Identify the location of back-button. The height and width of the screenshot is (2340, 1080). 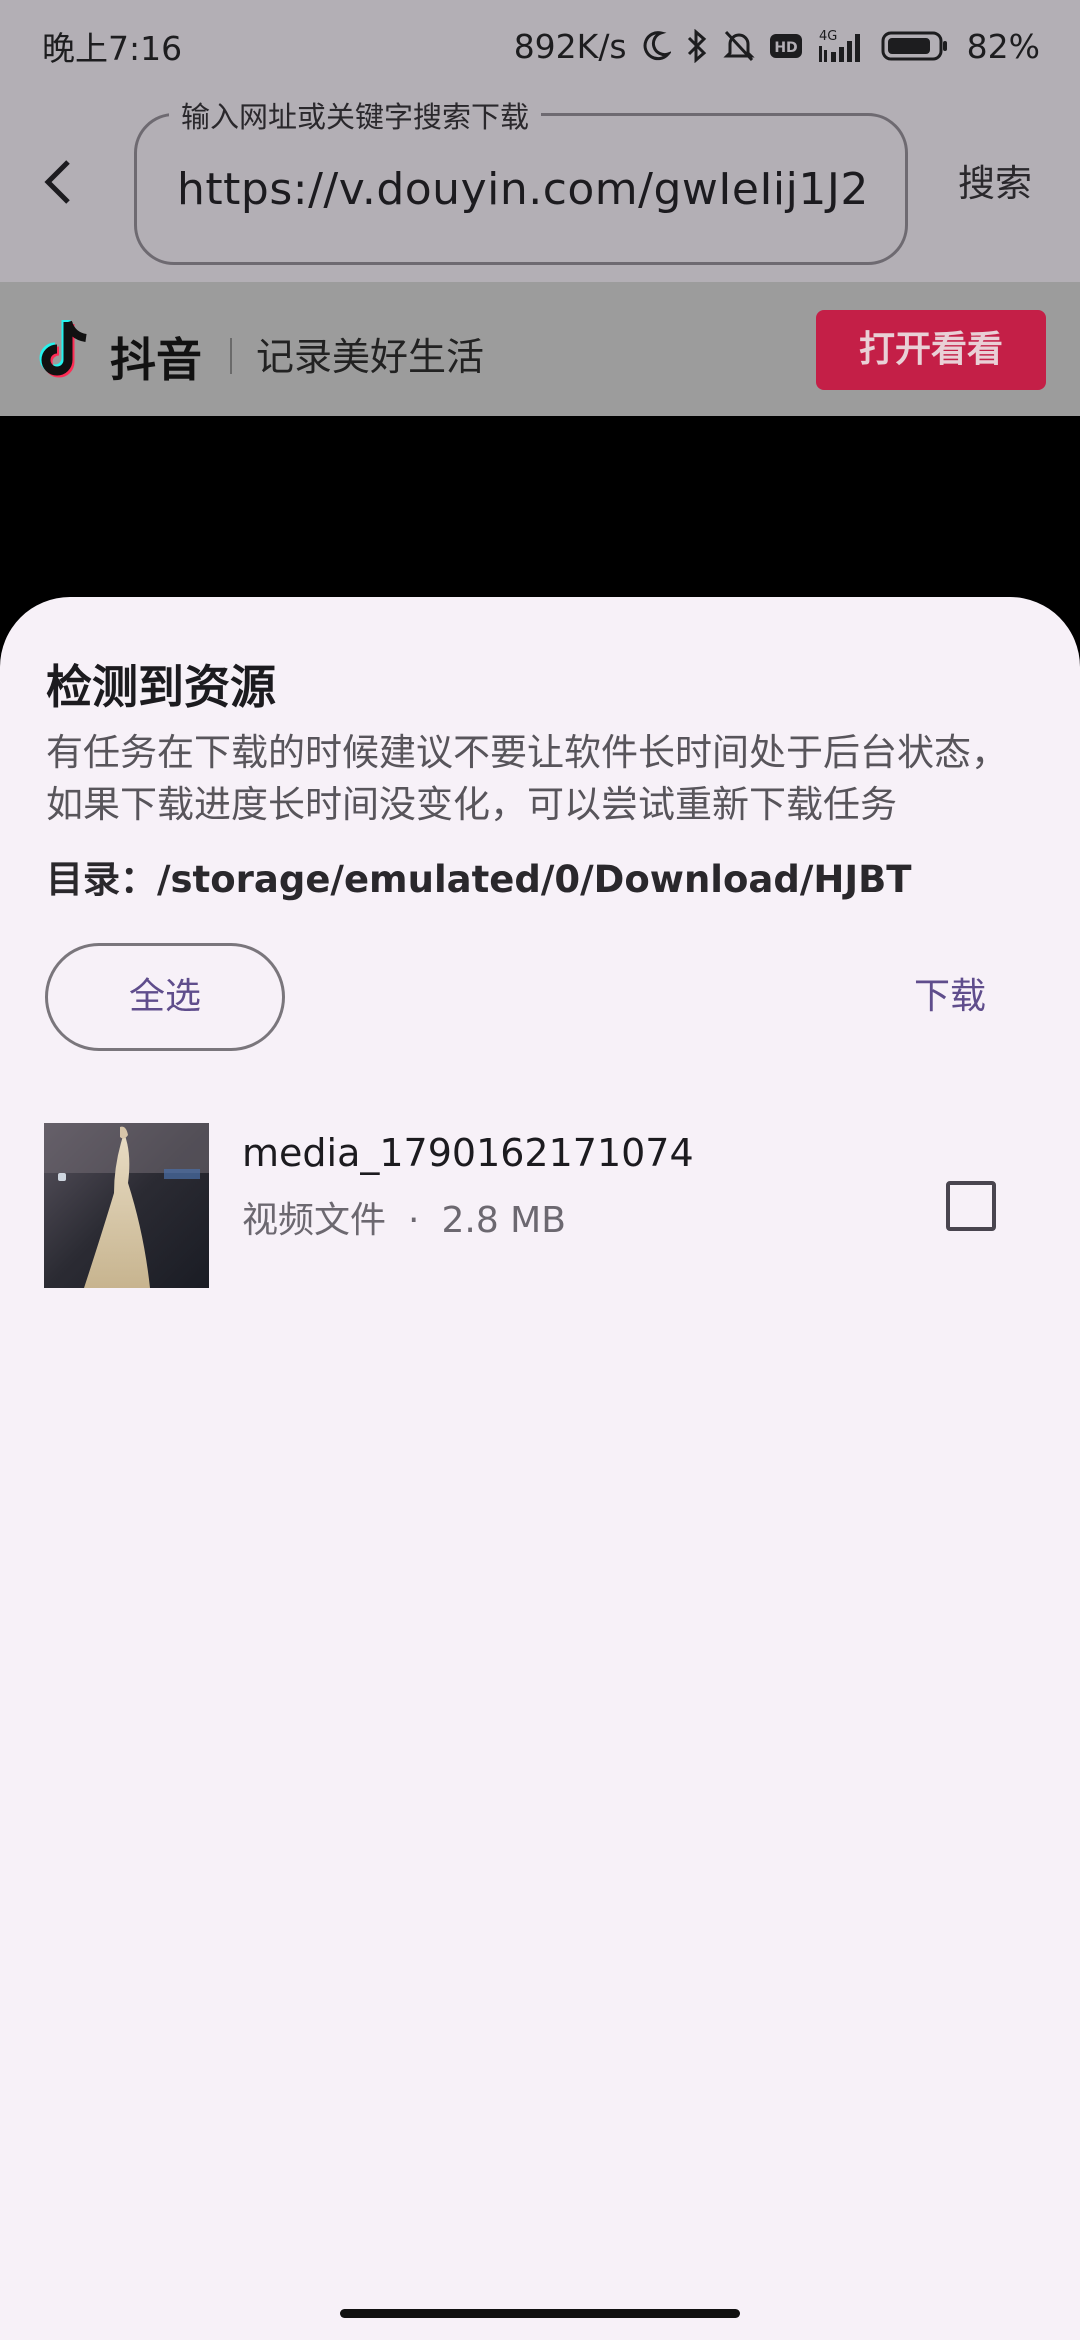
(58, 182).